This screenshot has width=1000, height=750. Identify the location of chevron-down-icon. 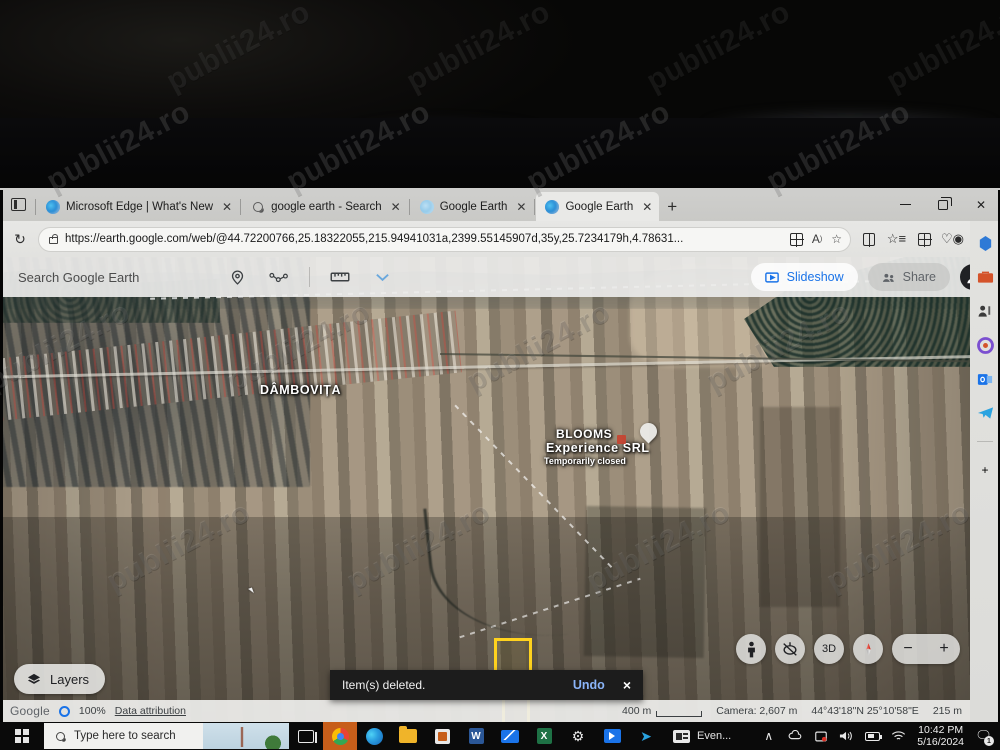
(382, 277).